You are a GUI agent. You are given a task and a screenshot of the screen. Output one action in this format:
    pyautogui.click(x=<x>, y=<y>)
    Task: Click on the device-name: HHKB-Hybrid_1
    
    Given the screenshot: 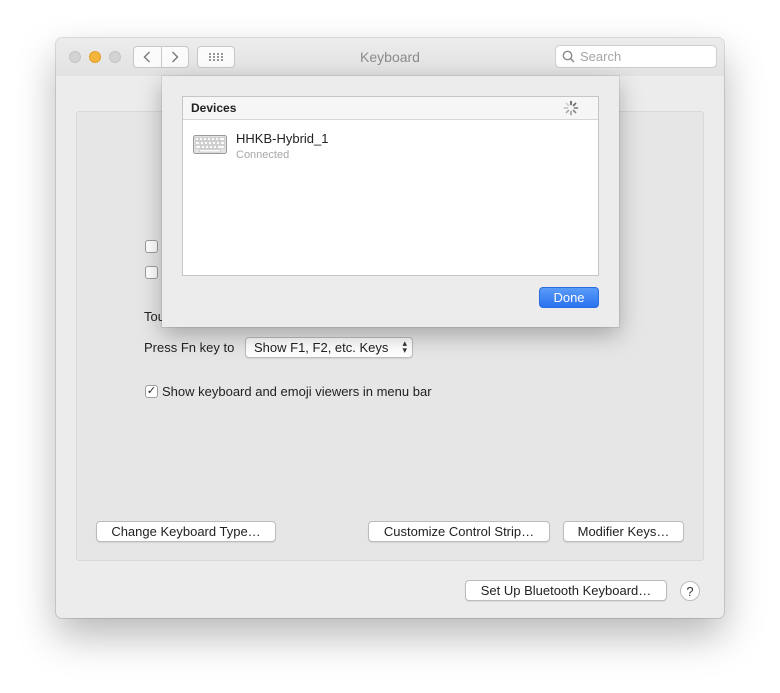 What is the action you would take?
    pyautogui.click(x=282, y=138)
    